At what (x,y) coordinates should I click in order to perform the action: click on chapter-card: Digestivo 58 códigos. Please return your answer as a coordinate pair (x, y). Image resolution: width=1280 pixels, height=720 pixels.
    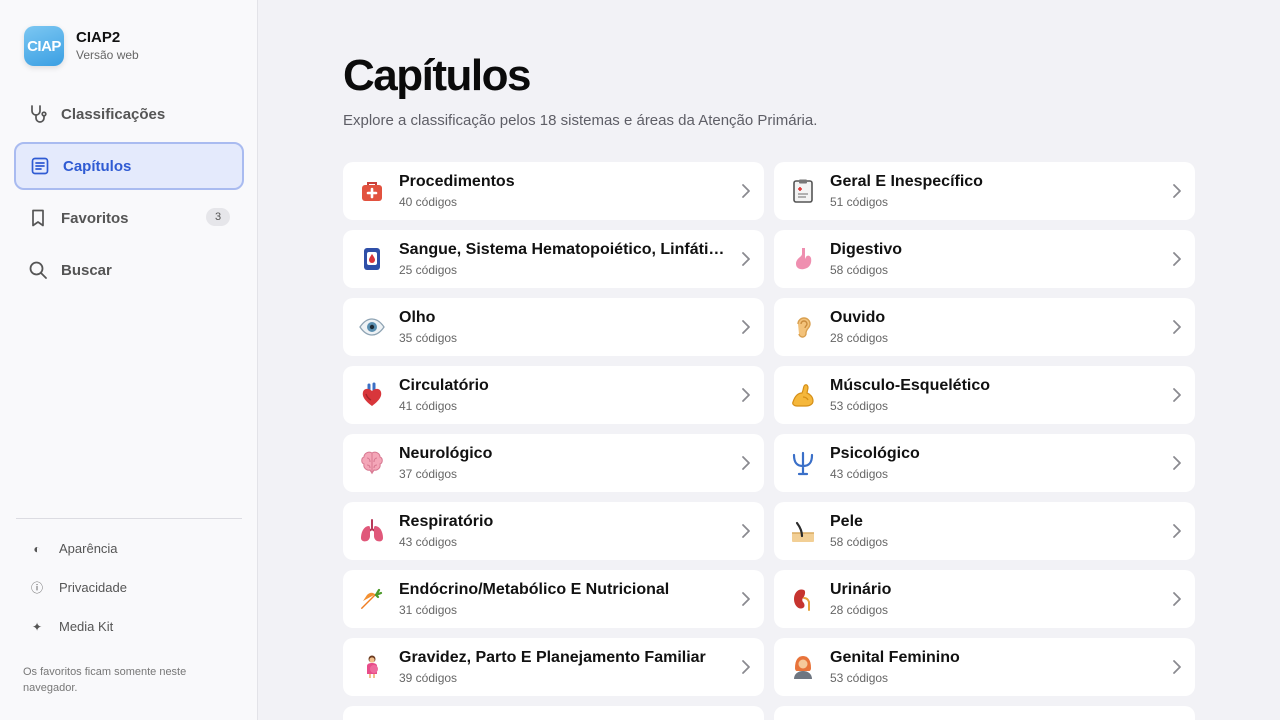
    Looking at the image, I should click on (984, 259).